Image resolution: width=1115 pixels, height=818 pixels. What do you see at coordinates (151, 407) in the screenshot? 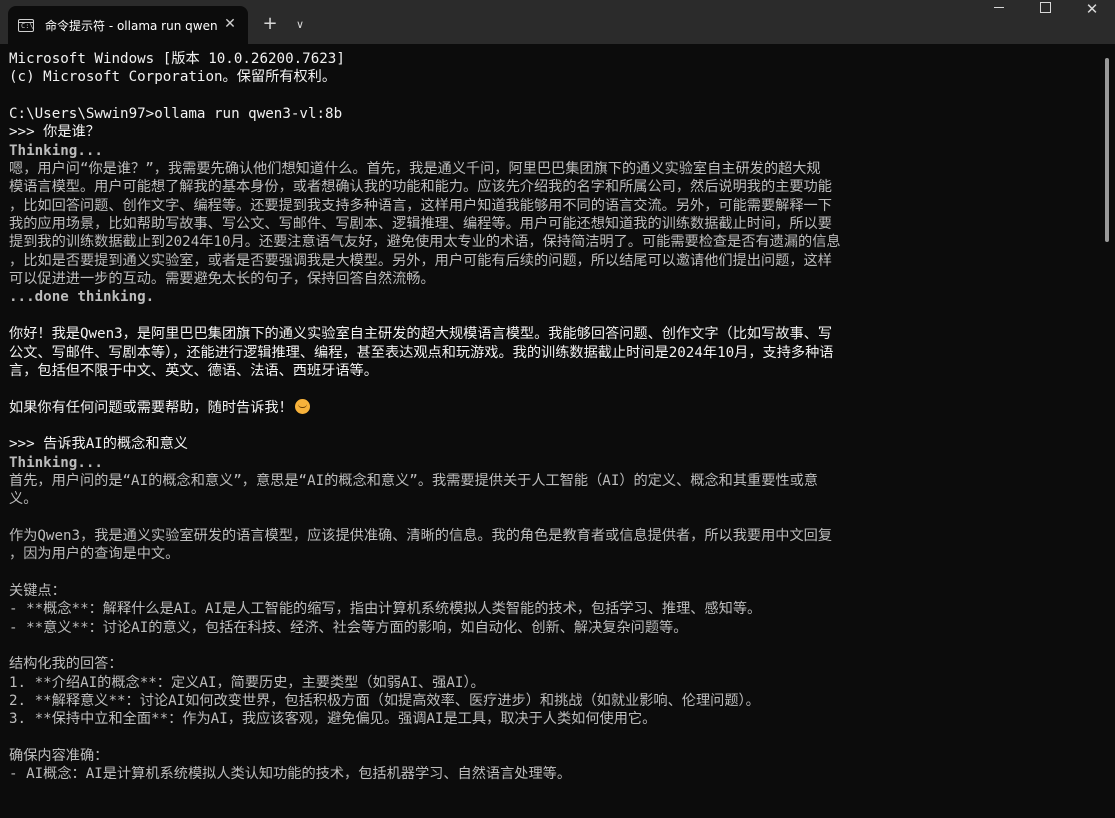
I see `console-line-text: 如果你有任何问题或需要帮助，随时告诉我！` at bounding box center [151, 407].